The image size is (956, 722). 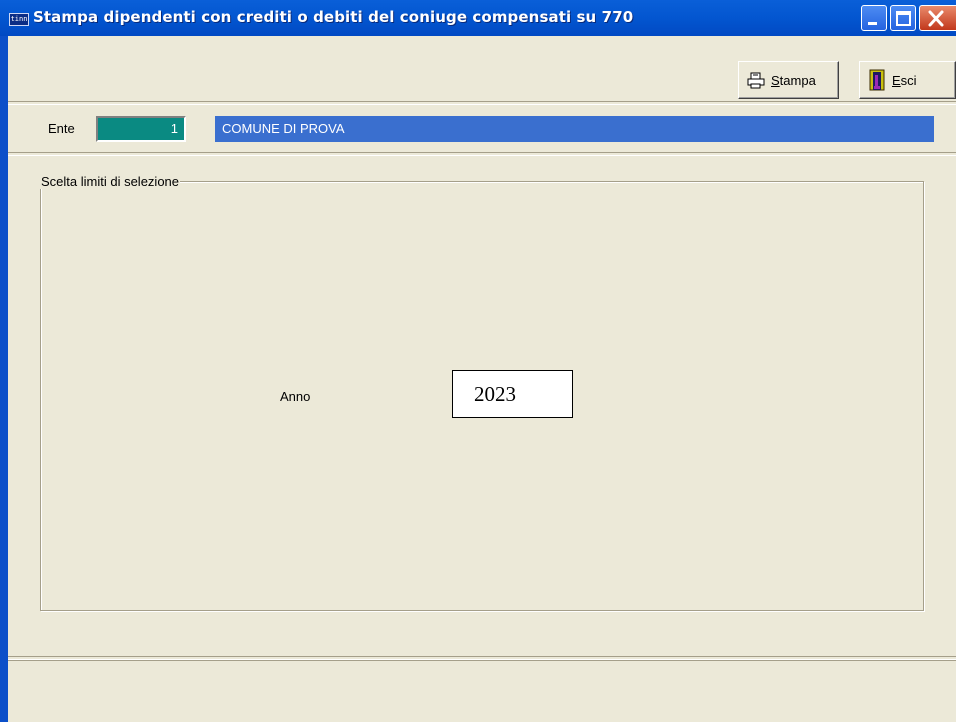 I want to click on close-button, so click(x=937, y=18).